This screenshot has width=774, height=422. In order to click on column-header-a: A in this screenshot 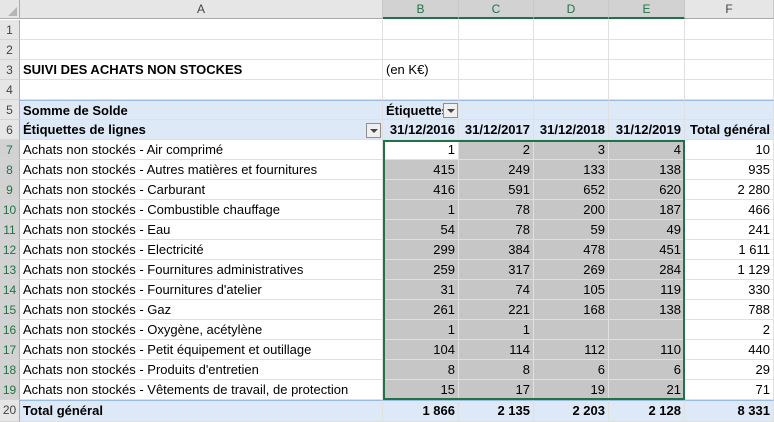, I will do `click(201, 9)`.